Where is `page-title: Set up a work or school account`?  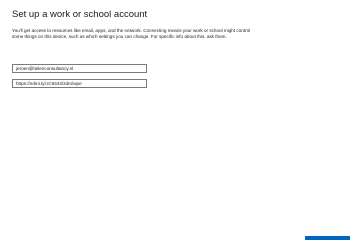
page-title: Set up a work or school account is located at coordinates (80, 14).